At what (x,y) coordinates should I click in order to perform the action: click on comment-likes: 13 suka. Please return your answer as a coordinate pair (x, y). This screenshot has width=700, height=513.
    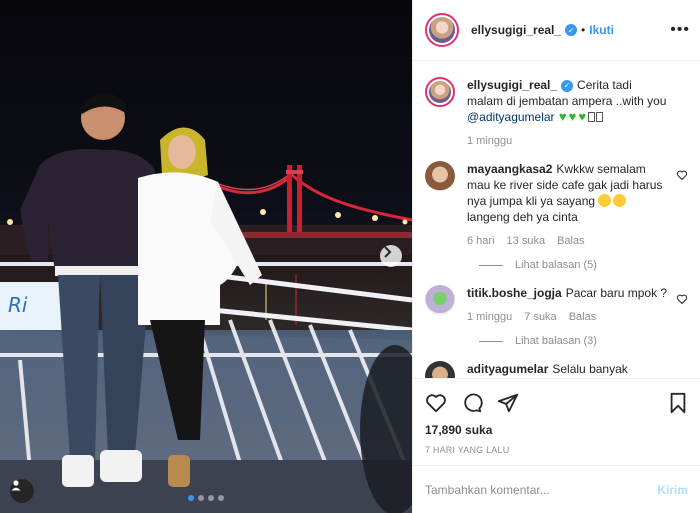
    Looking at the image, I should click on (526, 241).